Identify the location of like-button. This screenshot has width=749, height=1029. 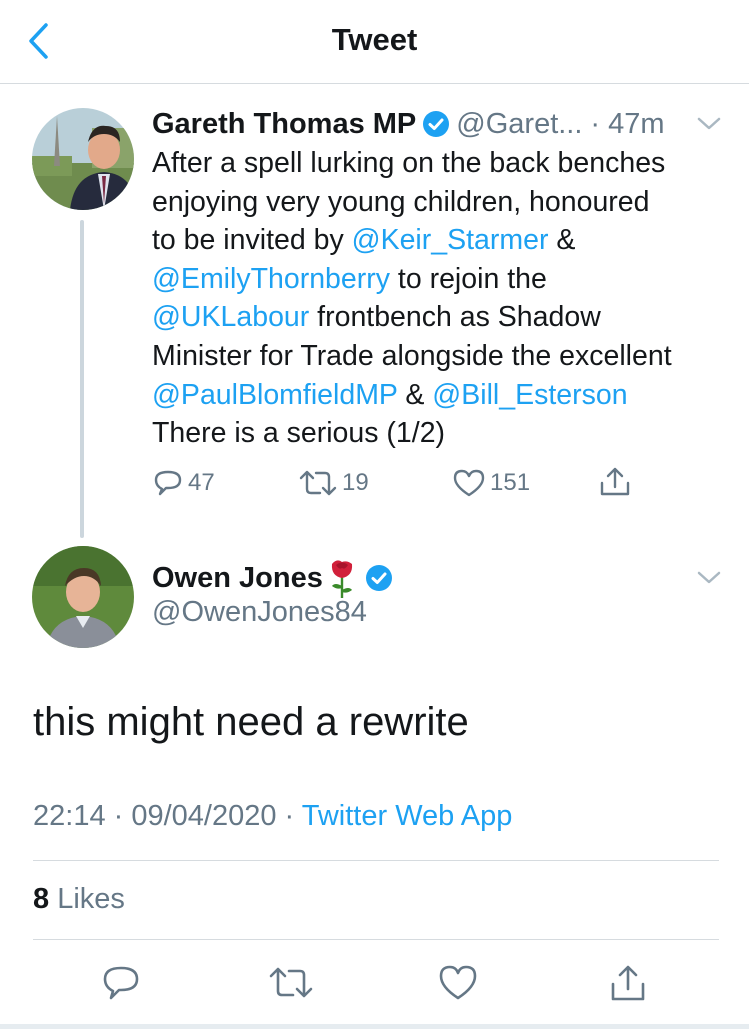
(458, 983).